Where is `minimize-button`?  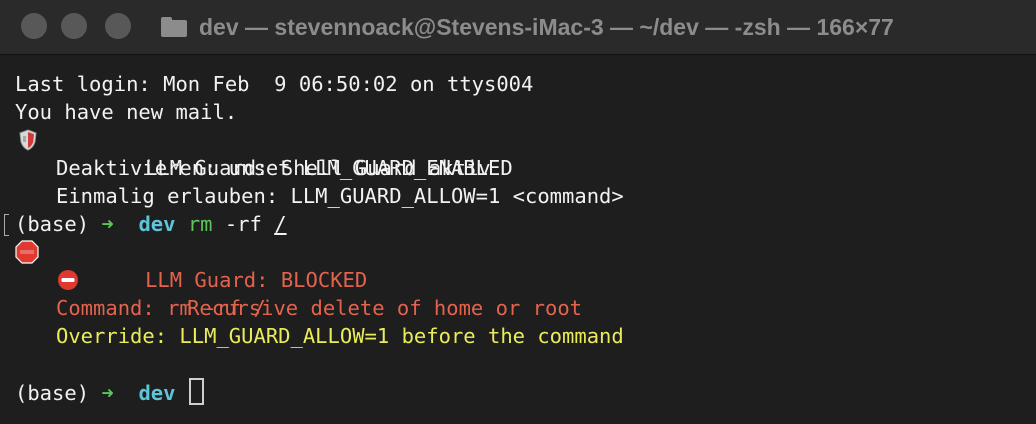
minimize-button is located at coordinates (74, 26).